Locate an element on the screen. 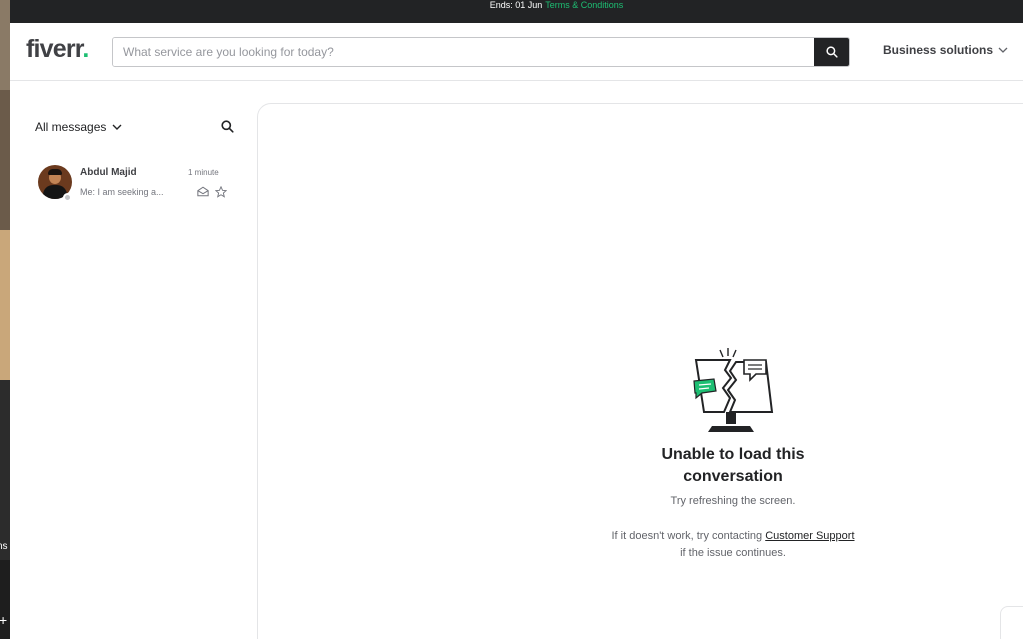 This screenshot has height=639, width=1023. search-button is located at coordinates (831, 52).